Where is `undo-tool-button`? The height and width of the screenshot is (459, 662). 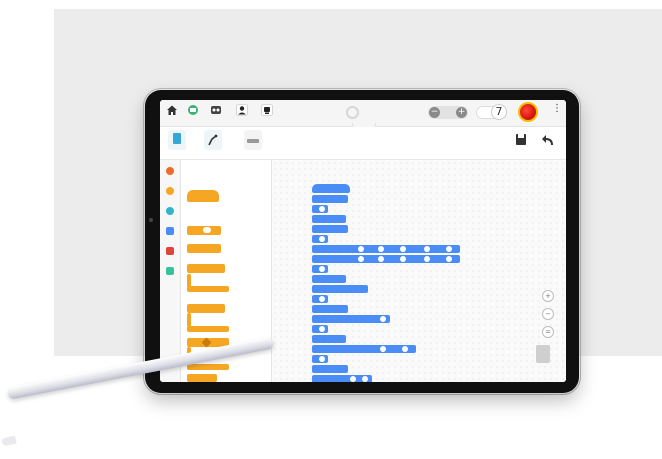 undo-tool-button is located at coordinates (549, 140).